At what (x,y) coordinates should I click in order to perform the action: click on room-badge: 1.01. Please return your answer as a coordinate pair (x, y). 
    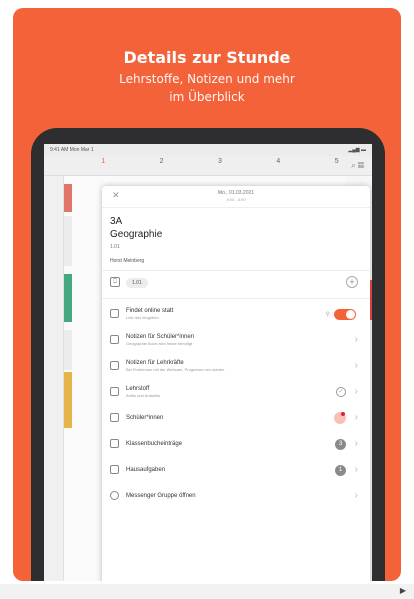
    Looking at the image, I should click on (137, 283).